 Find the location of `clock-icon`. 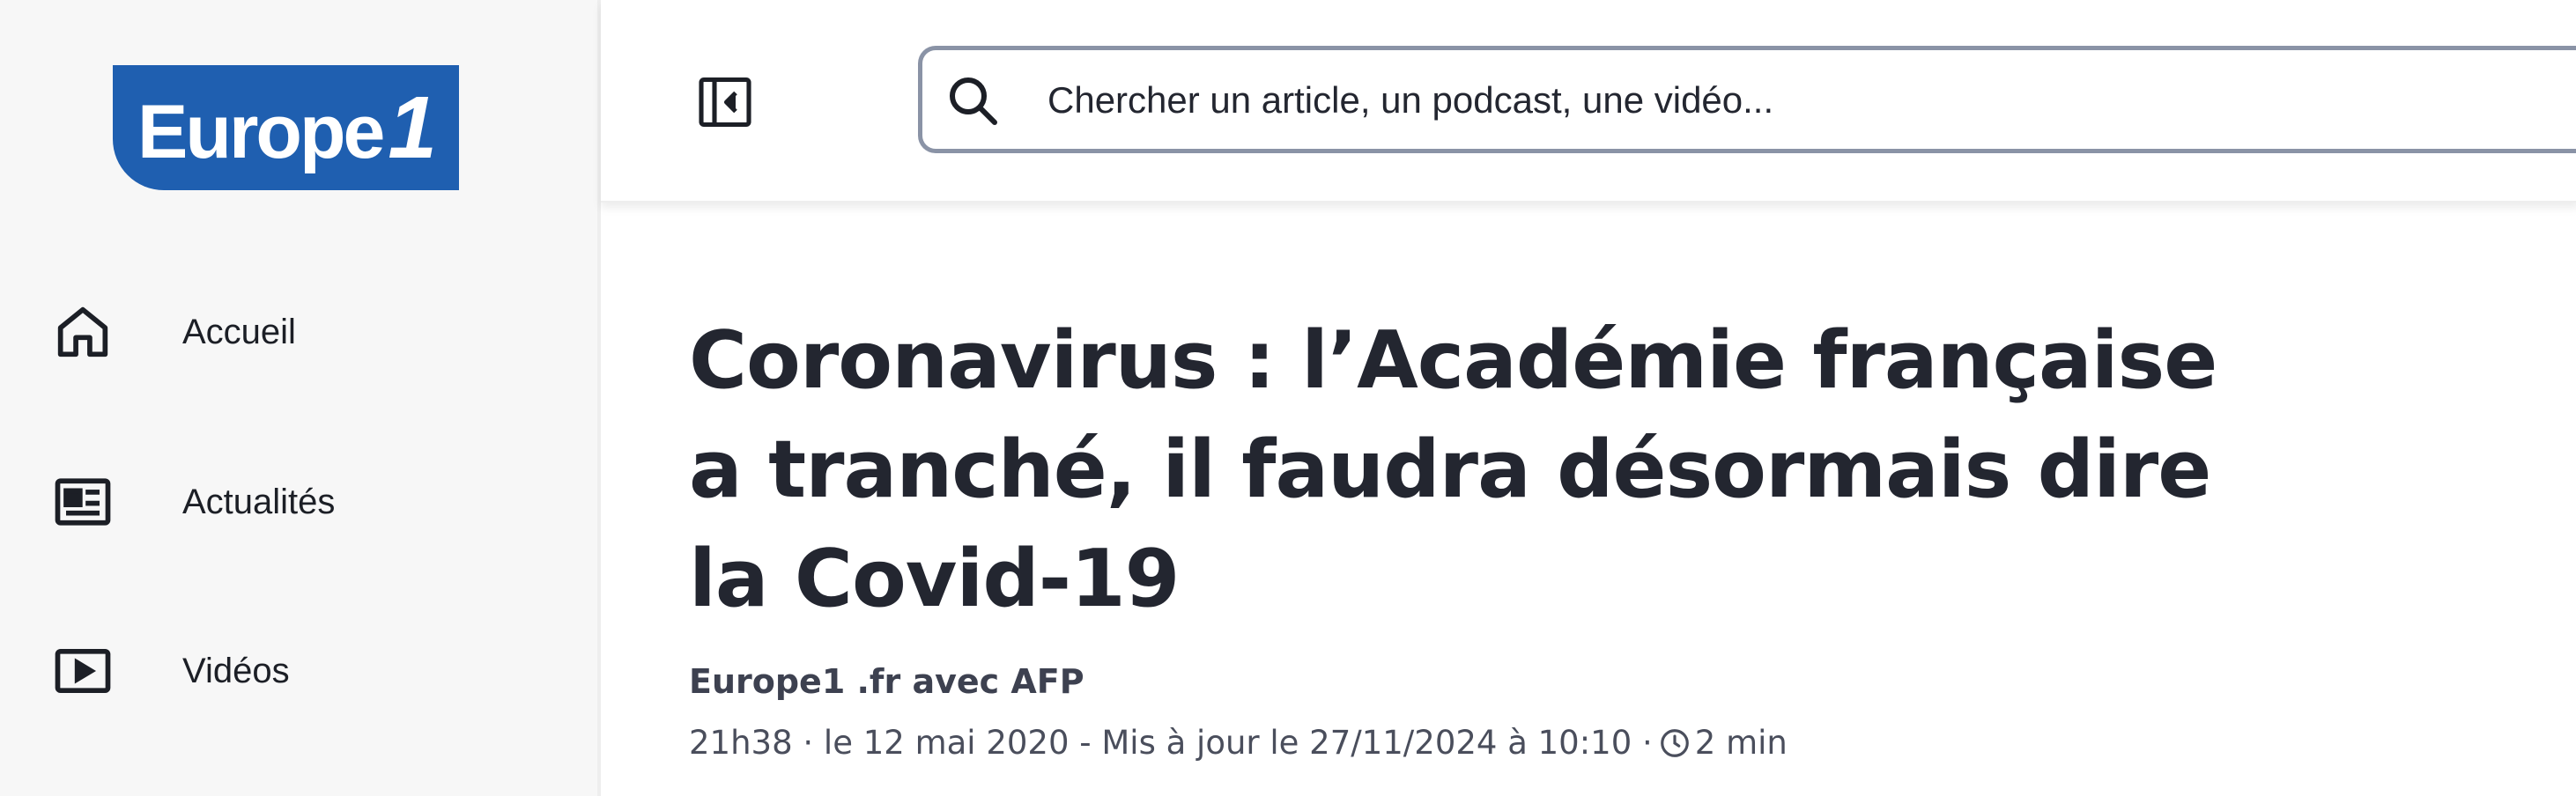

clock-icon is located at coordinates (1675, 743).